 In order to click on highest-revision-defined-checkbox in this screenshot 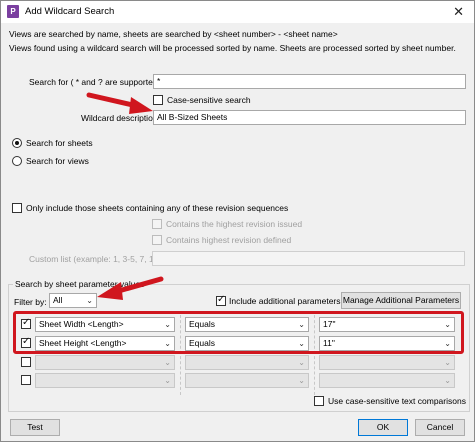, I will do `click(157, 240)`.